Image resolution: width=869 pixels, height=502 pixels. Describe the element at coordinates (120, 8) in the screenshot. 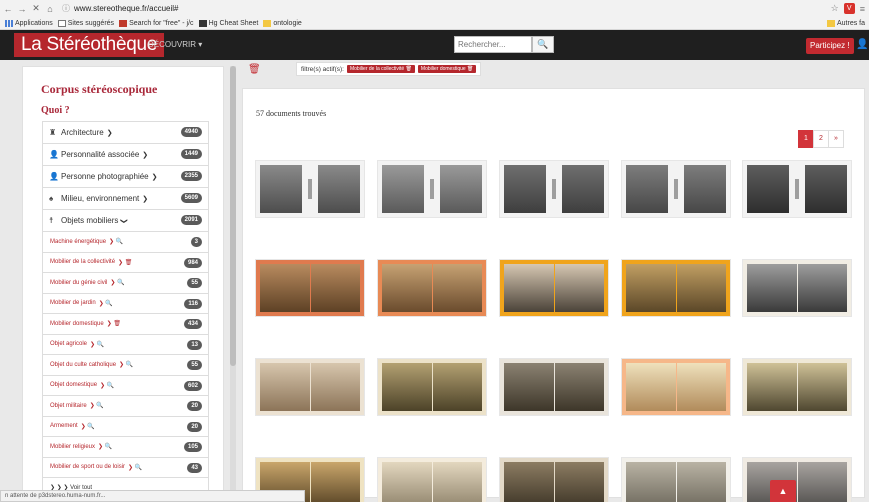

I see `address-field: ⓘ www.stereotheque.fr/accueil#` at that location.